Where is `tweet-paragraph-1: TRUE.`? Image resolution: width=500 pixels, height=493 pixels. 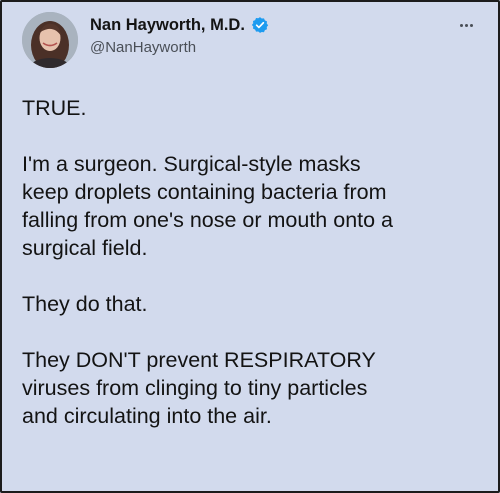 tweet-paragraph-1: TRUE. is located at coordinates (54, 108).